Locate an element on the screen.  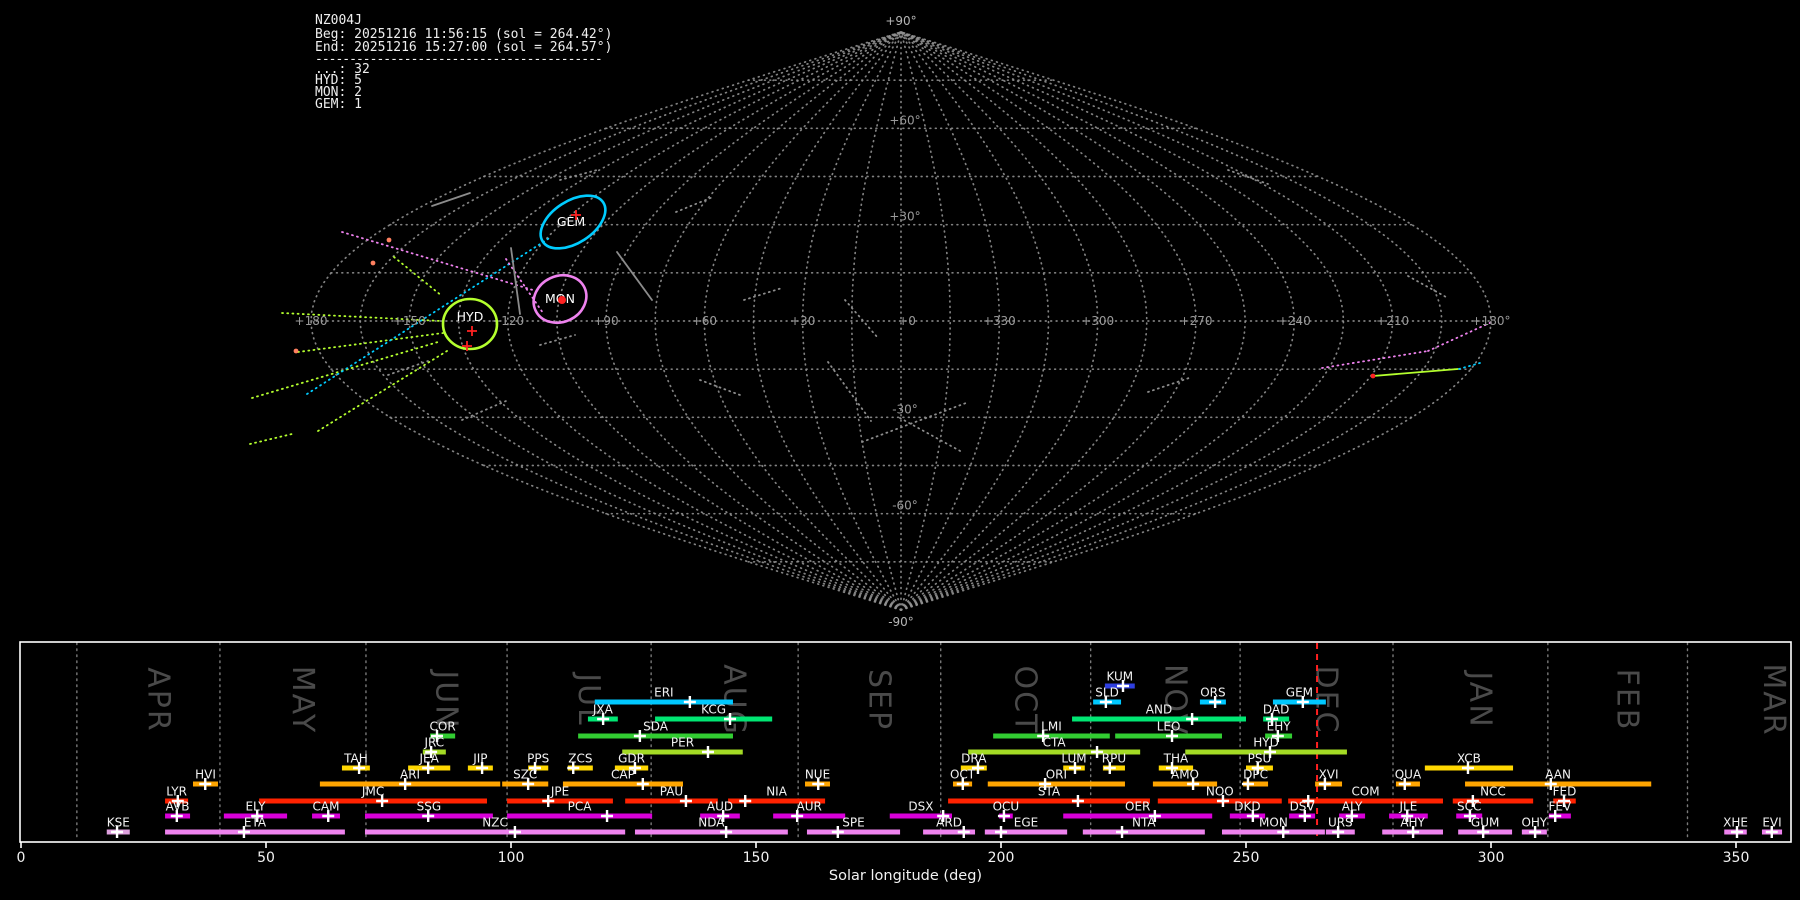
longitude-label: +60 is located at coordinates (704, 321).